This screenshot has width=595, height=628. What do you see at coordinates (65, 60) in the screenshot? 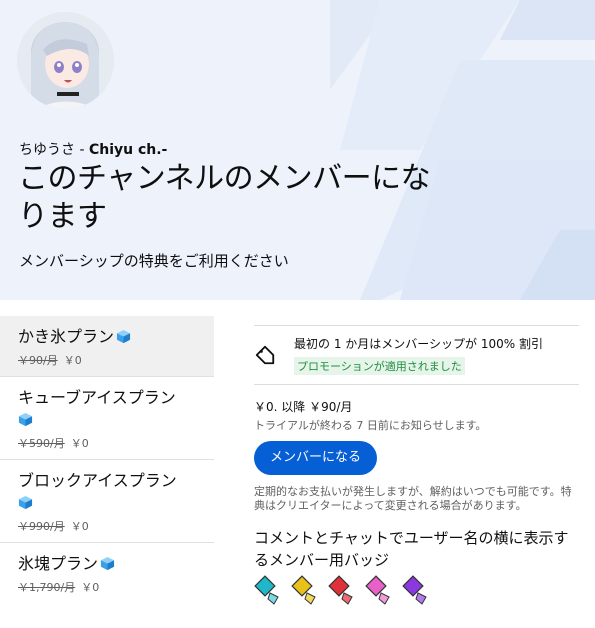
I see `channel-avatar` at bounding box center [65, 60].